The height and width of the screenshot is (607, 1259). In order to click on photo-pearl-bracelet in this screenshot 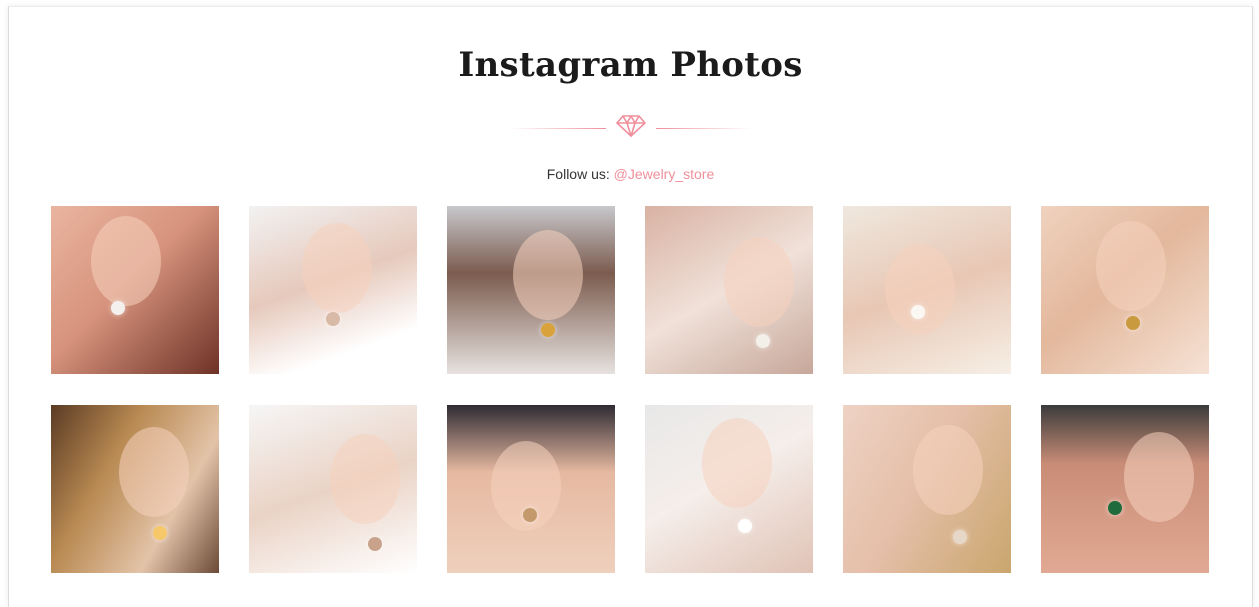, I will do `click(729, 489)`.